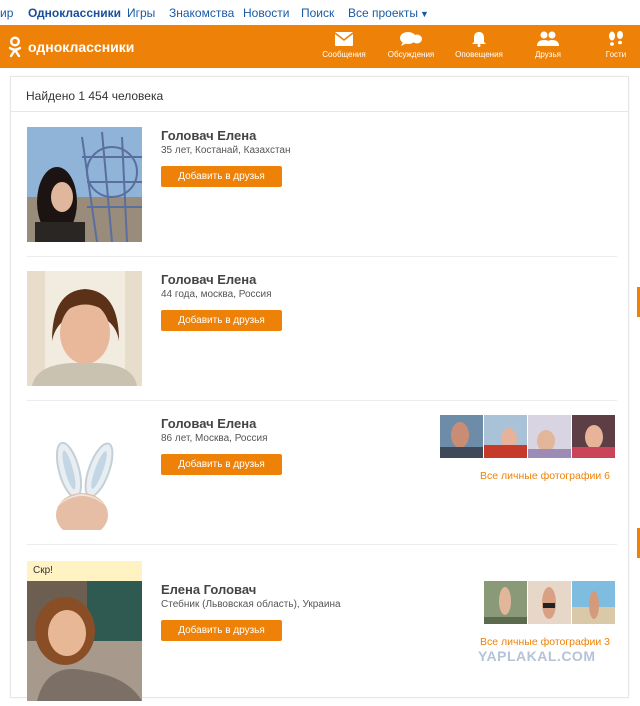  Describe the element at coordinates (141, 13) in the screenshot. I see `topnav-link-games: Игры` at that location.